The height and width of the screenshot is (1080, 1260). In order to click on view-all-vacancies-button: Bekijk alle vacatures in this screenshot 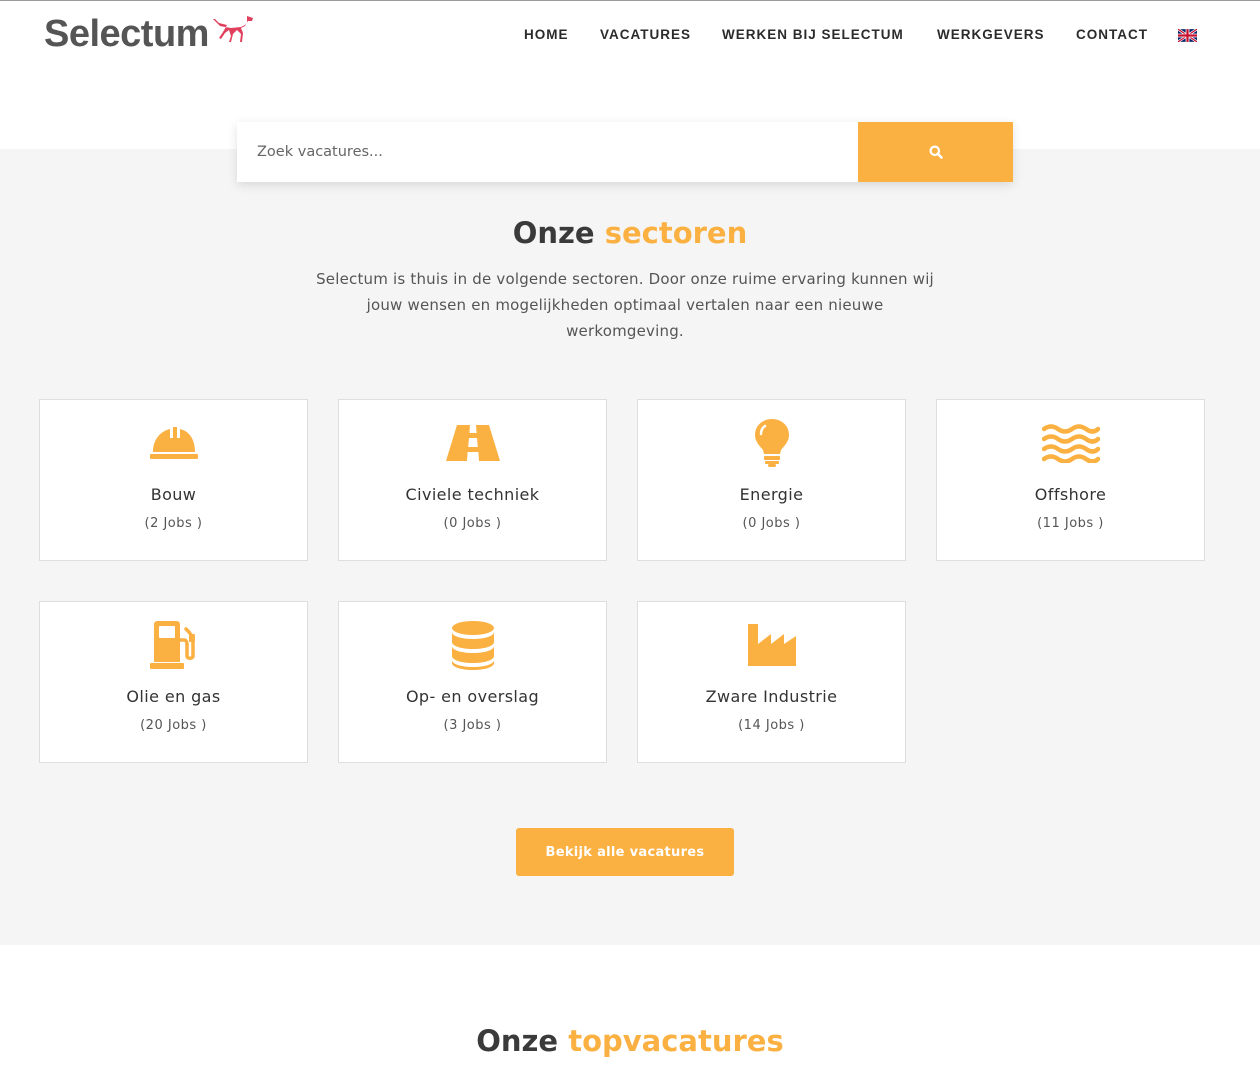, I will do `click(625, 852)`.